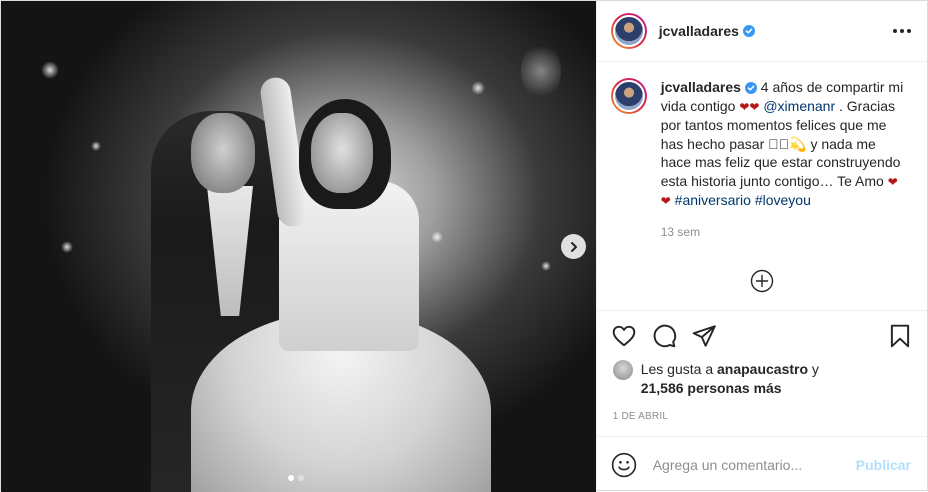  I want to click on caption-timestamp: 13 sem, so click(784, 232).